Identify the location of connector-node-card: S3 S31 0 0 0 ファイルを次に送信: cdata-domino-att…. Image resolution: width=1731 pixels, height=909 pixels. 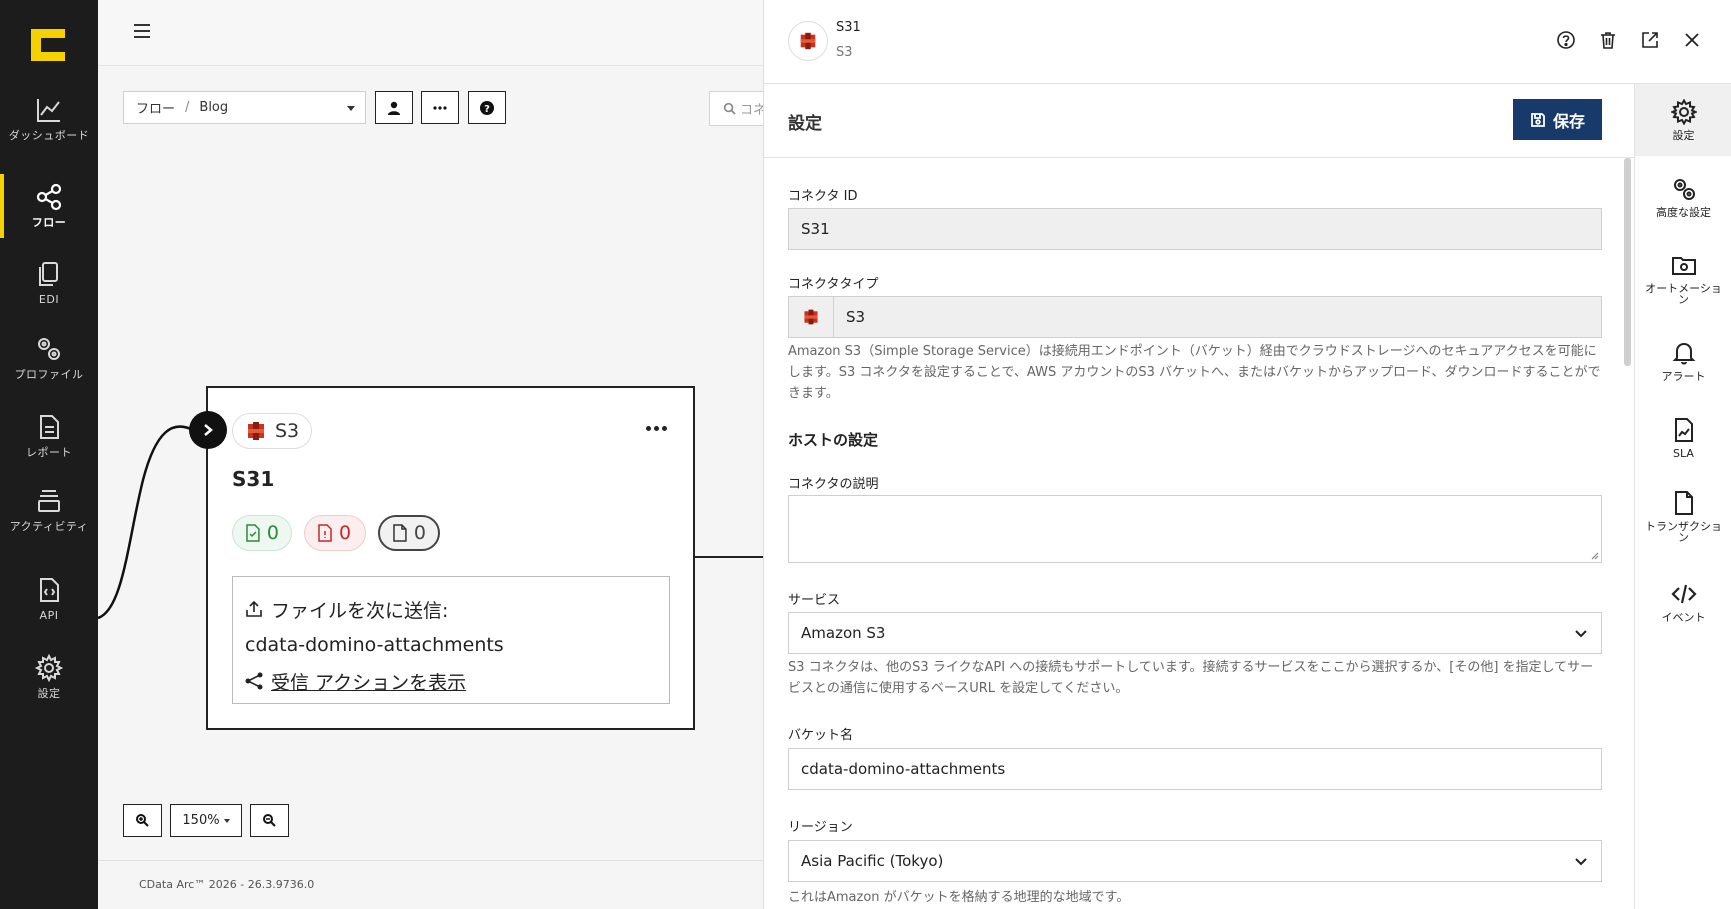
(450, 558).